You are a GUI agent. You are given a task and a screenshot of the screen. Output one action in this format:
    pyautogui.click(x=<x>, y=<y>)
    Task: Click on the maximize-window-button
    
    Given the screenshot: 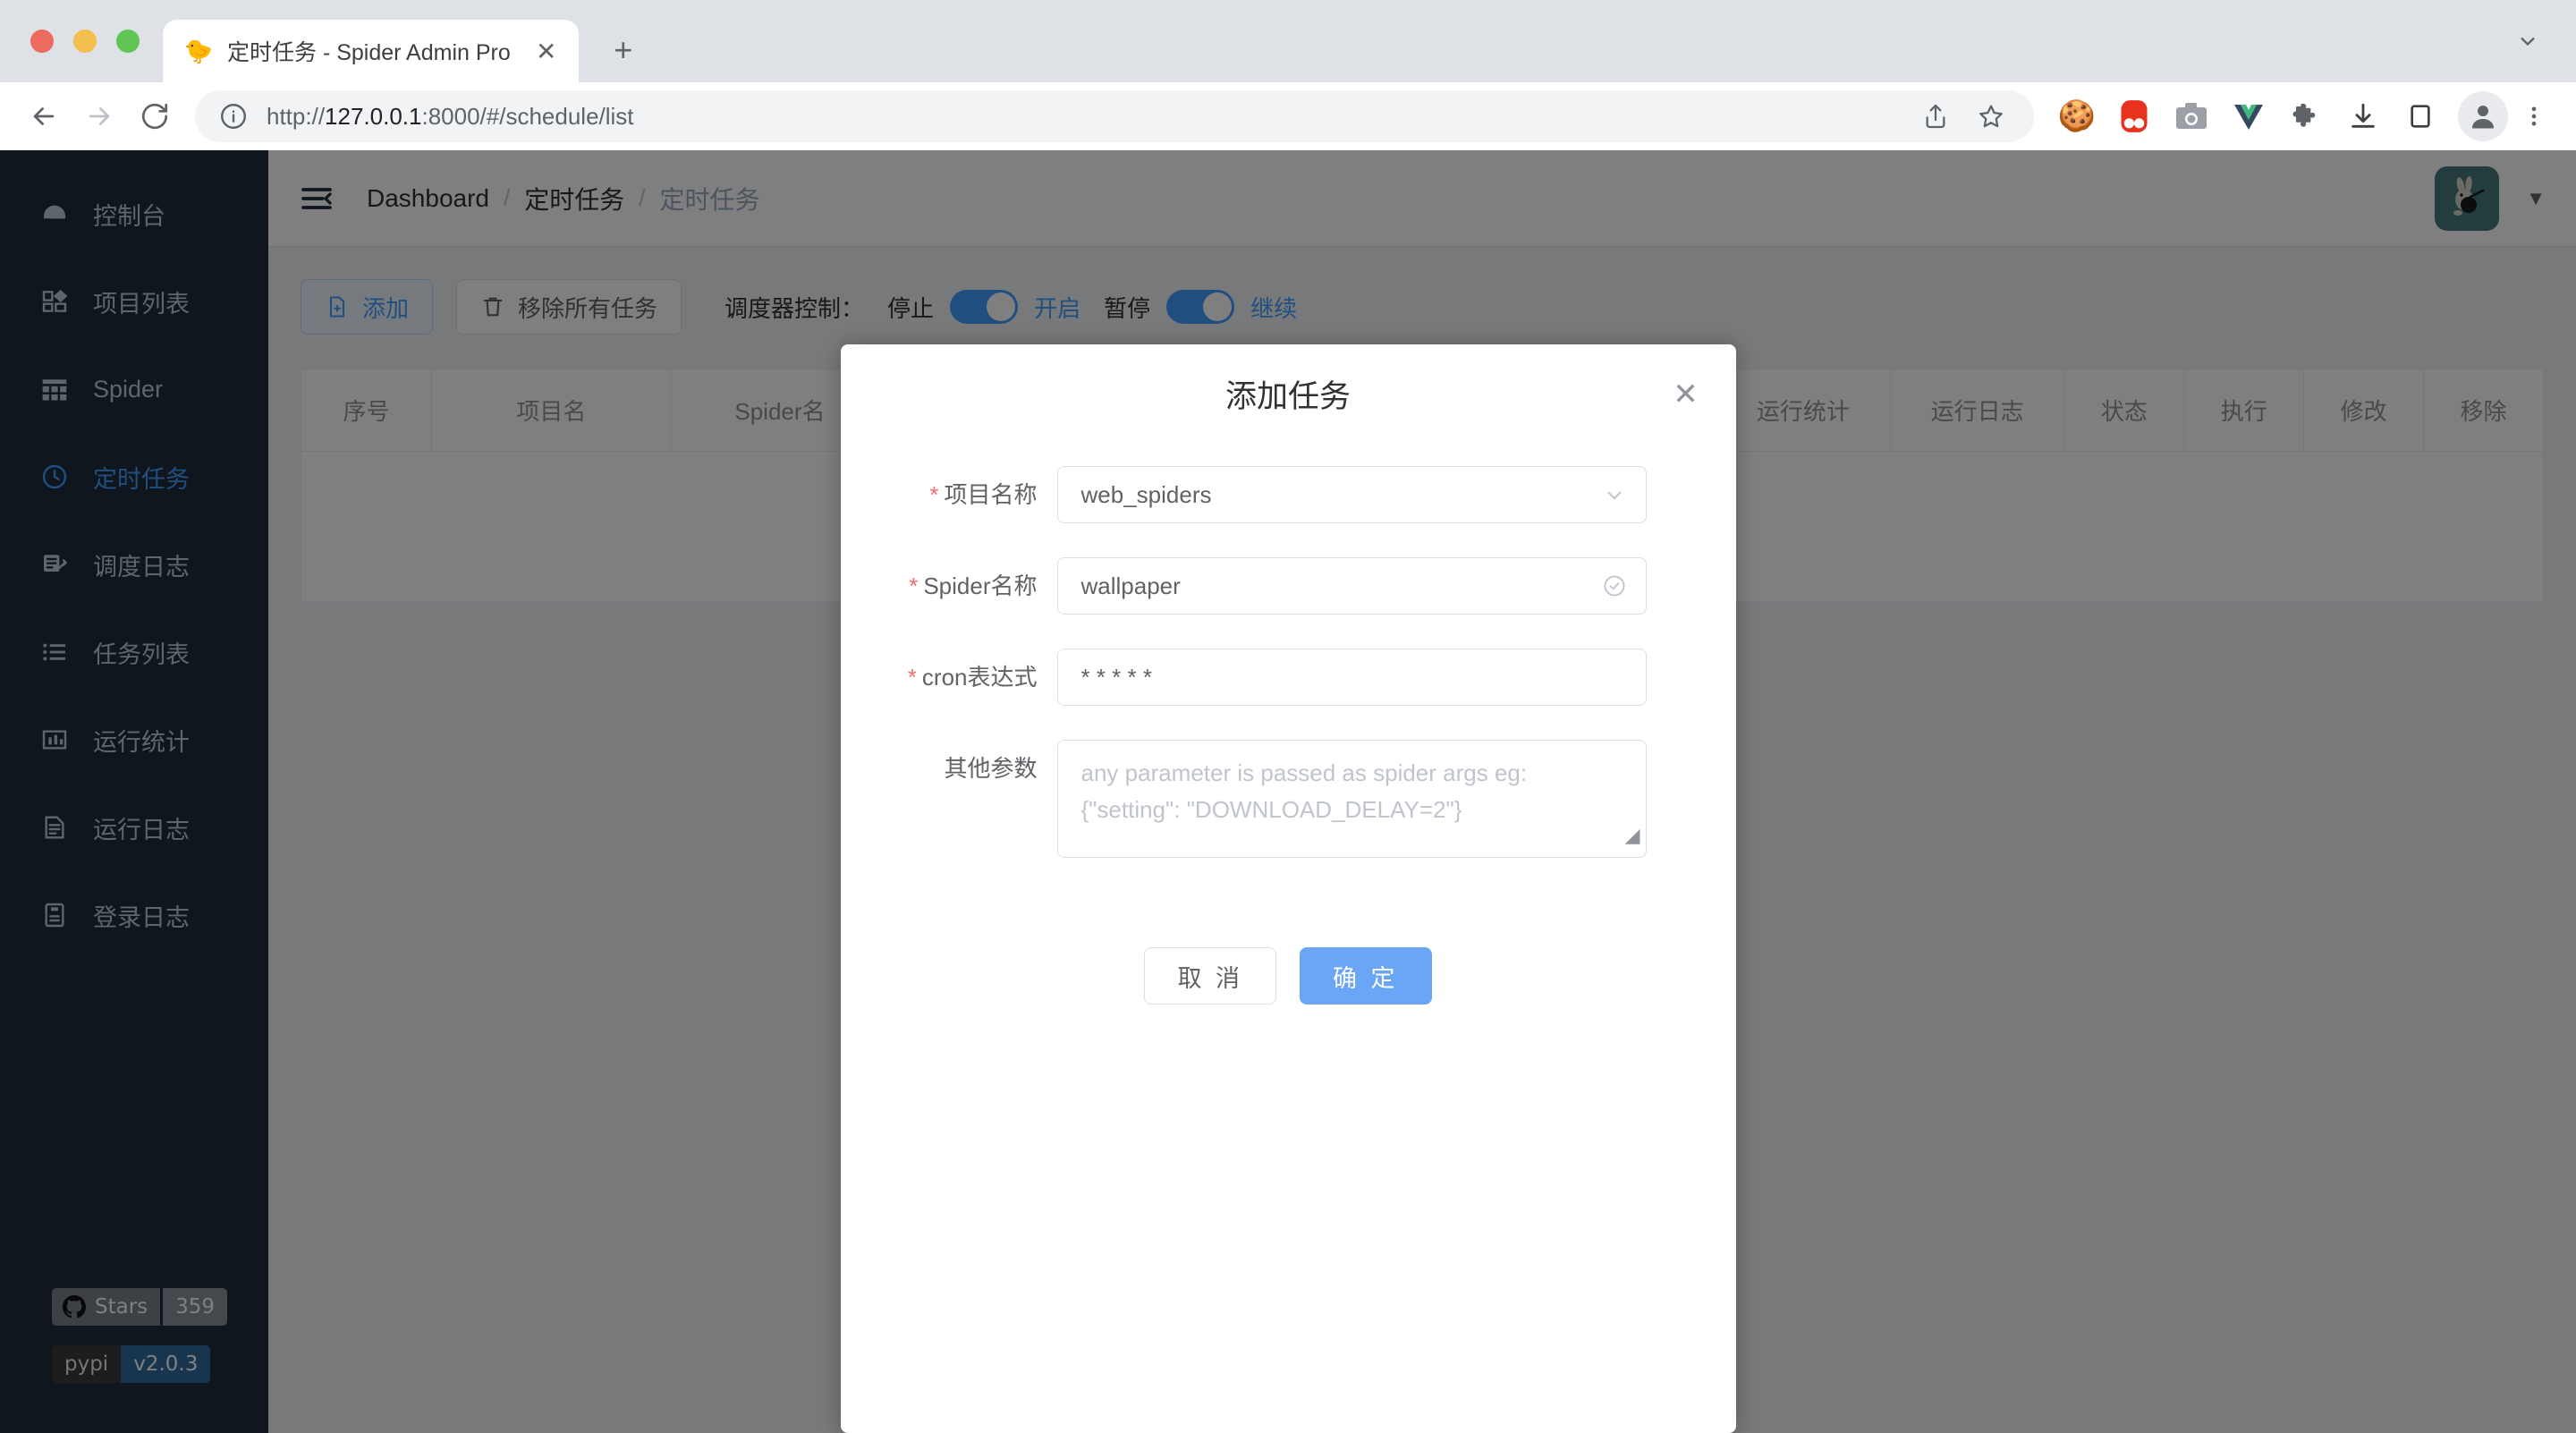 What is the action you would take?
    pyautogui.click(x=128, y=41)
    